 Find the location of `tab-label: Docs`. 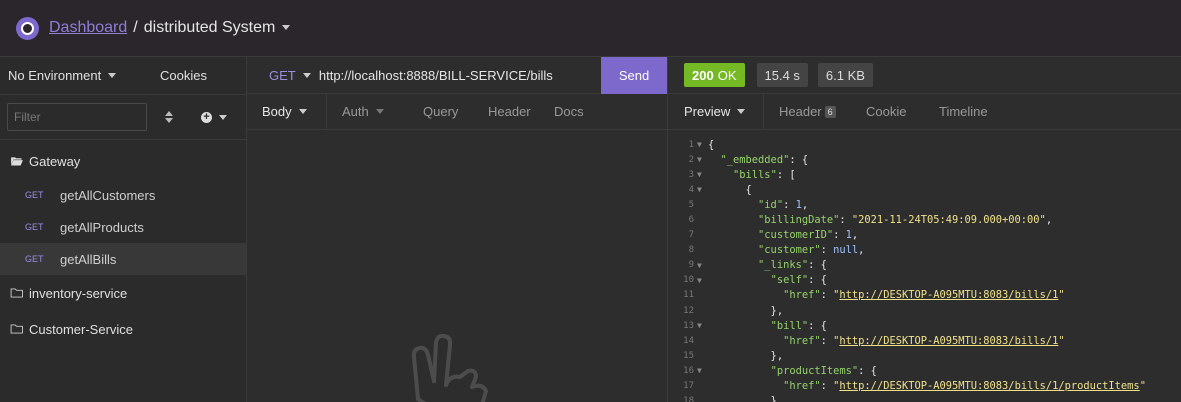

tab-label: Docs is located at coordinates (569, 111).